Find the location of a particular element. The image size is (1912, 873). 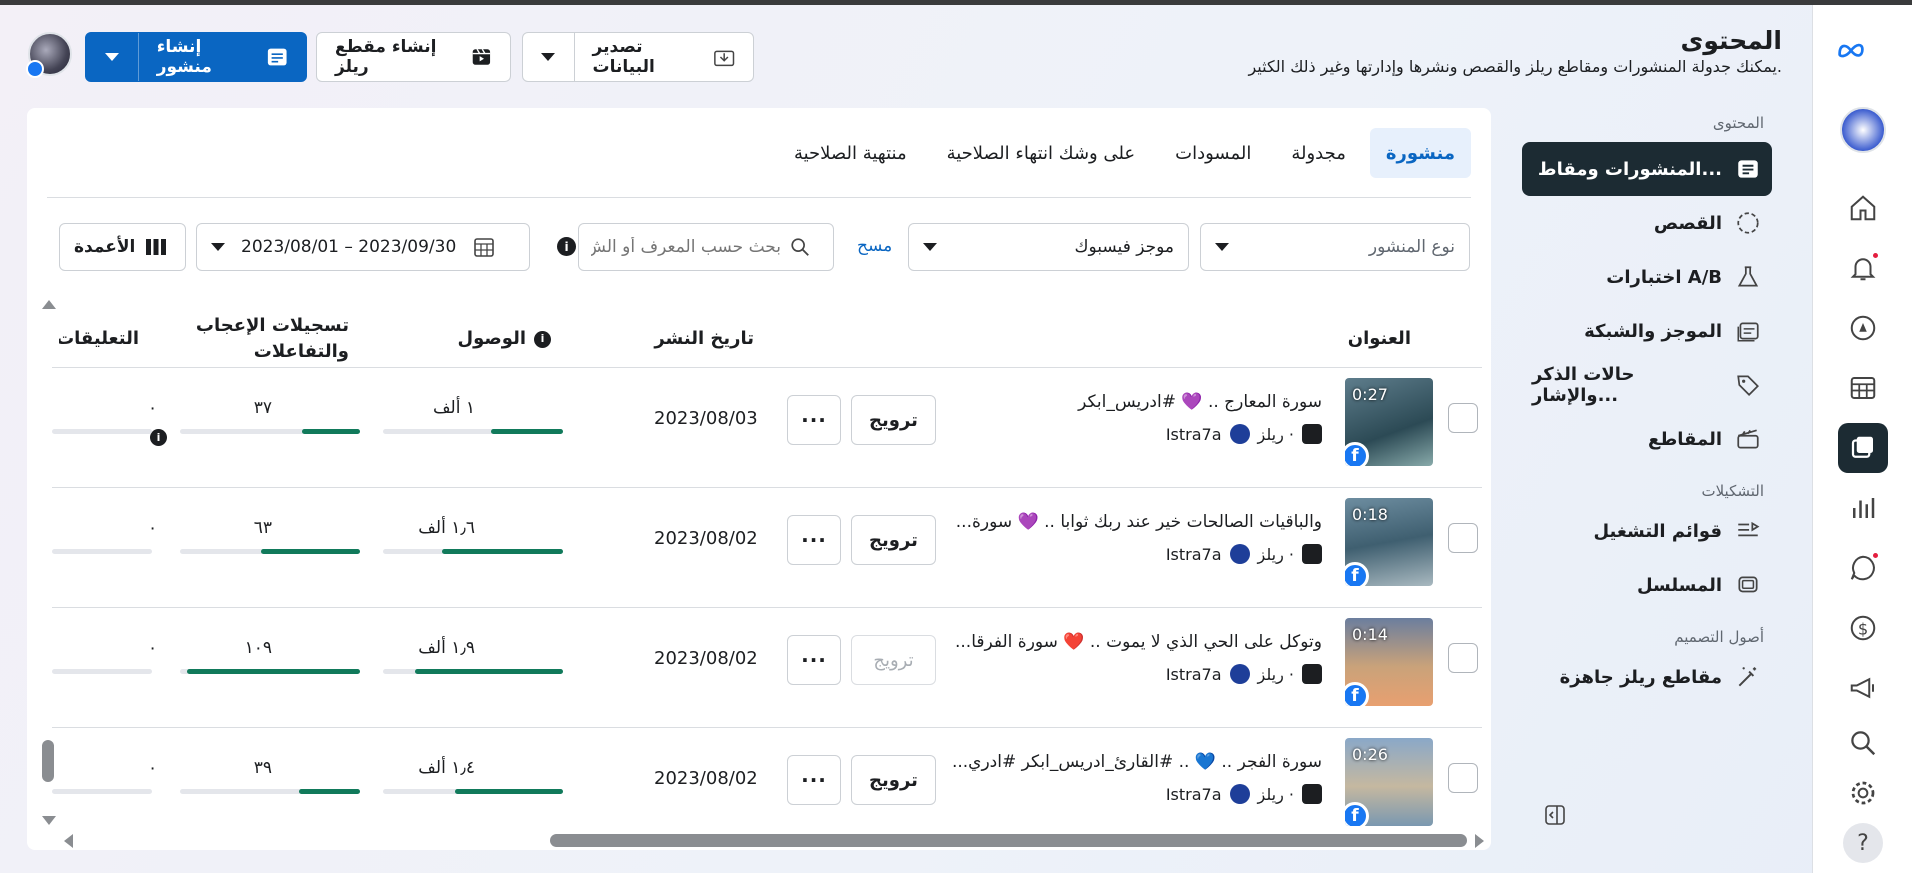

search-input is located at coordinates (686, 247).